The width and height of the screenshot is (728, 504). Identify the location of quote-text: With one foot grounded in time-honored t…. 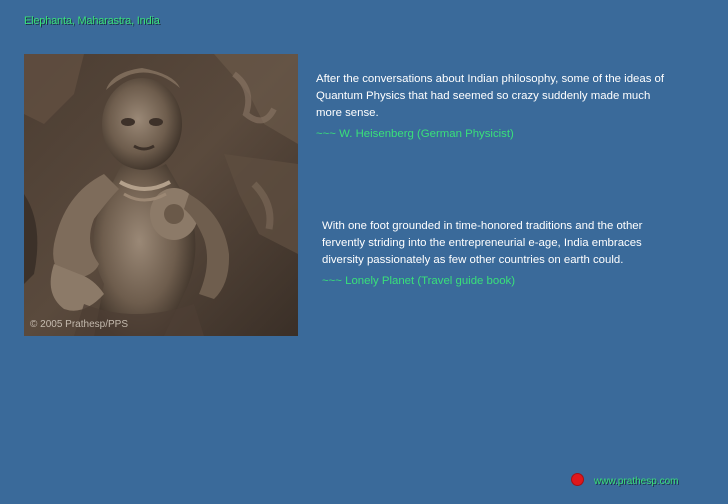
(482, 243).